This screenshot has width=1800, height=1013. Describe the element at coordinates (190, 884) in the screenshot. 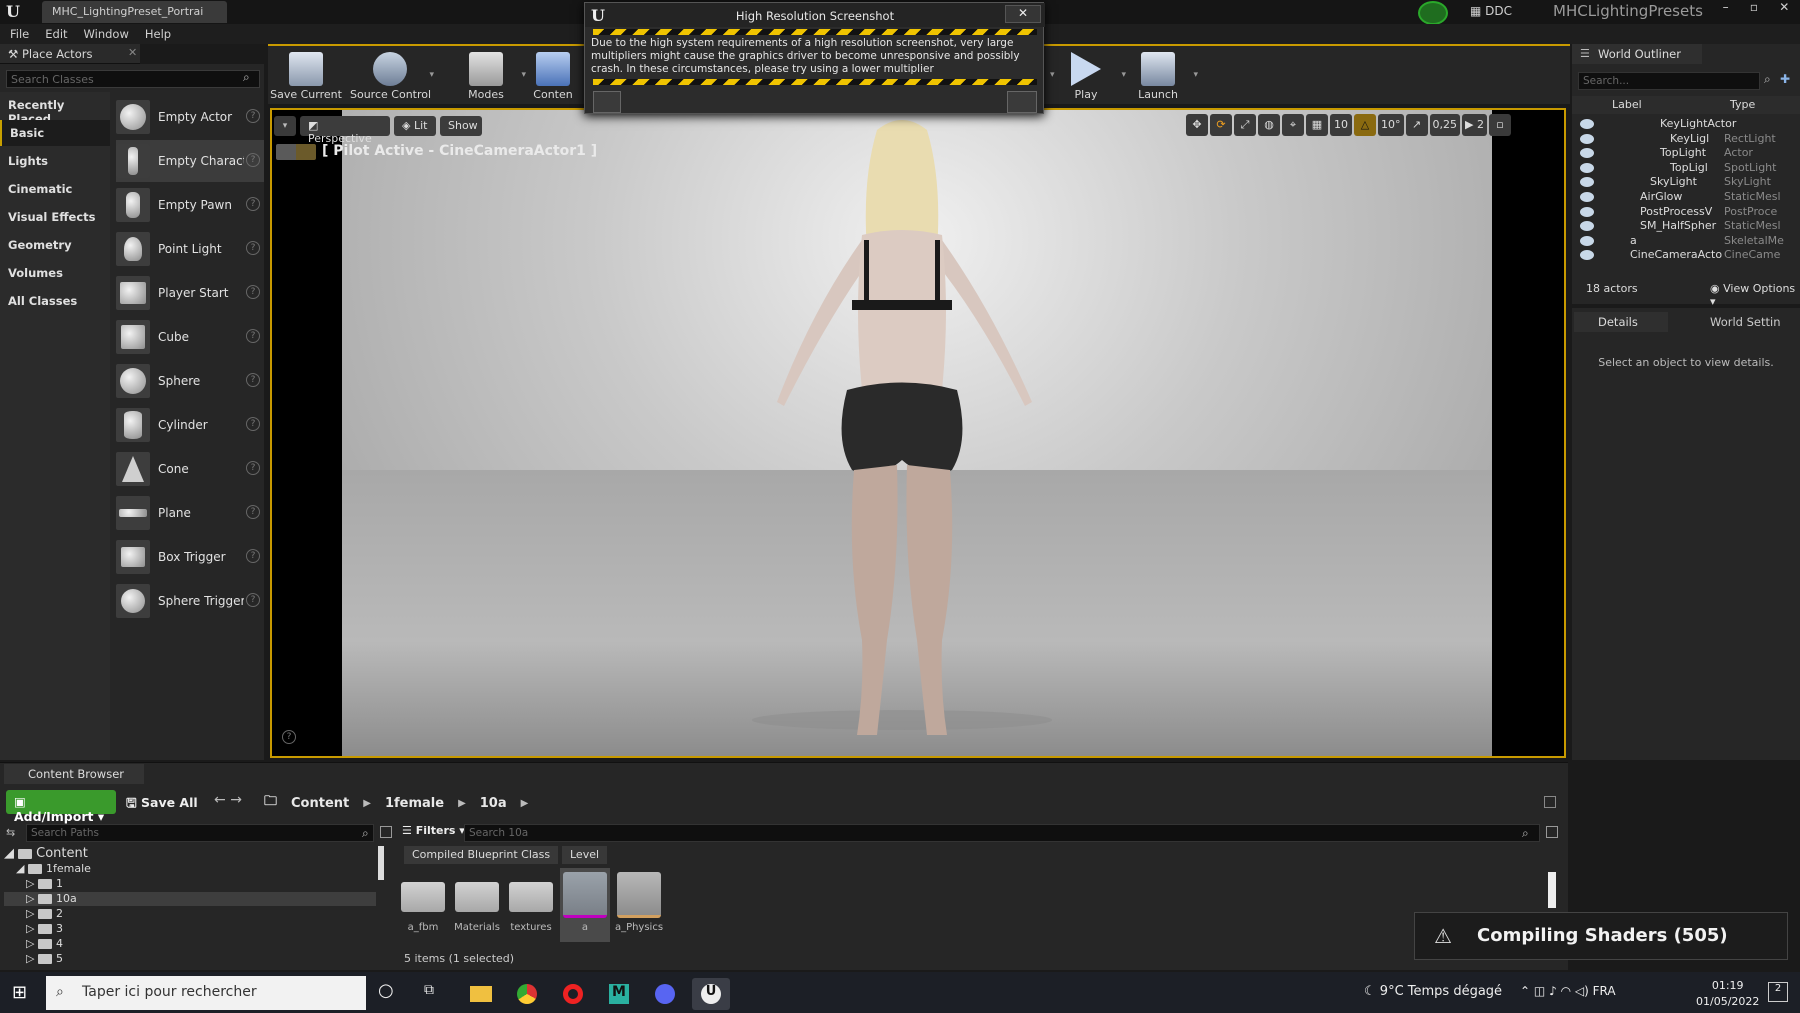

I see `tree-item-1: ▷ 1` at that location.